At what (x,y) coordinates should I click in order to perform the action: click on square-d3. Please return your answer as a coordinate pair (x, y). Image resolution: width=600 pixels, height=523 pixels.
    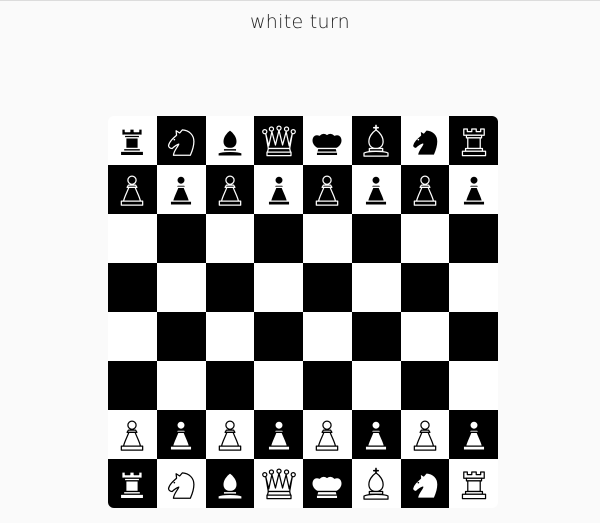
    Looking at the image, I should click on (278, 385).